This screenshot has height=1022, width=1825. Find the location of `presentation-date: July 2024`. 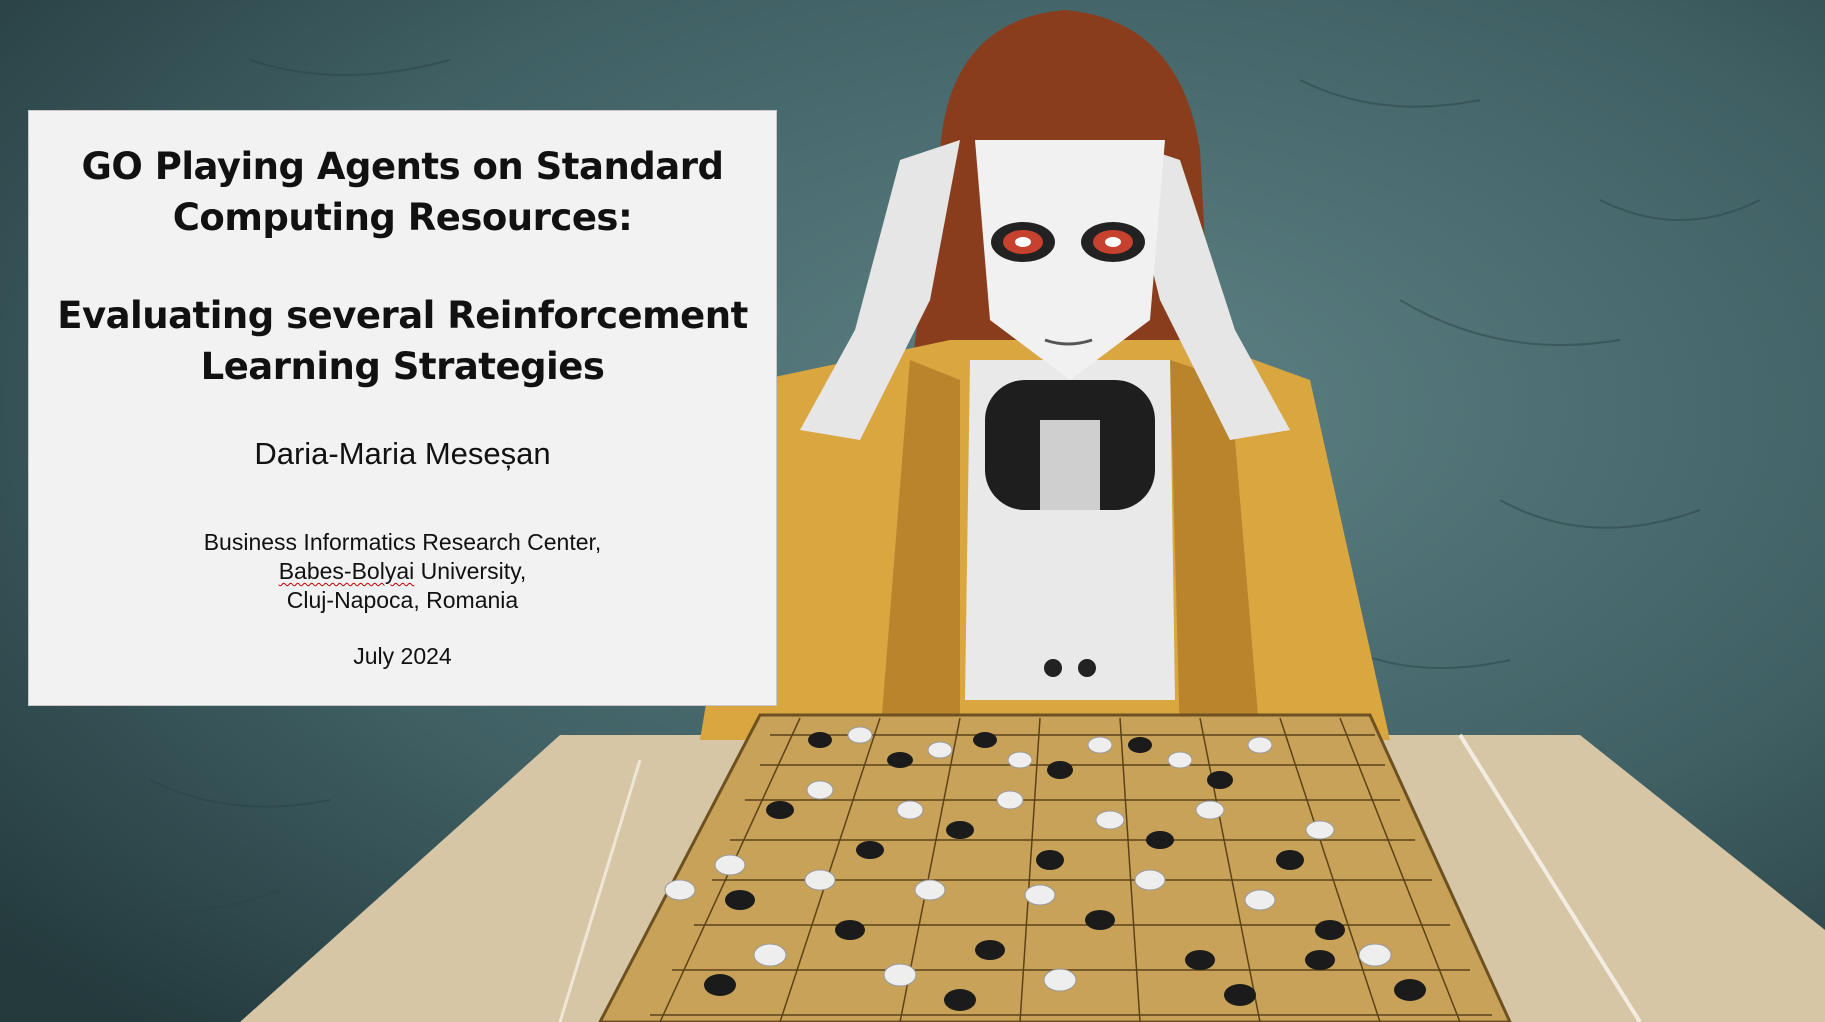

presentation-date: July 2024 is located at coordinates (402, 656).